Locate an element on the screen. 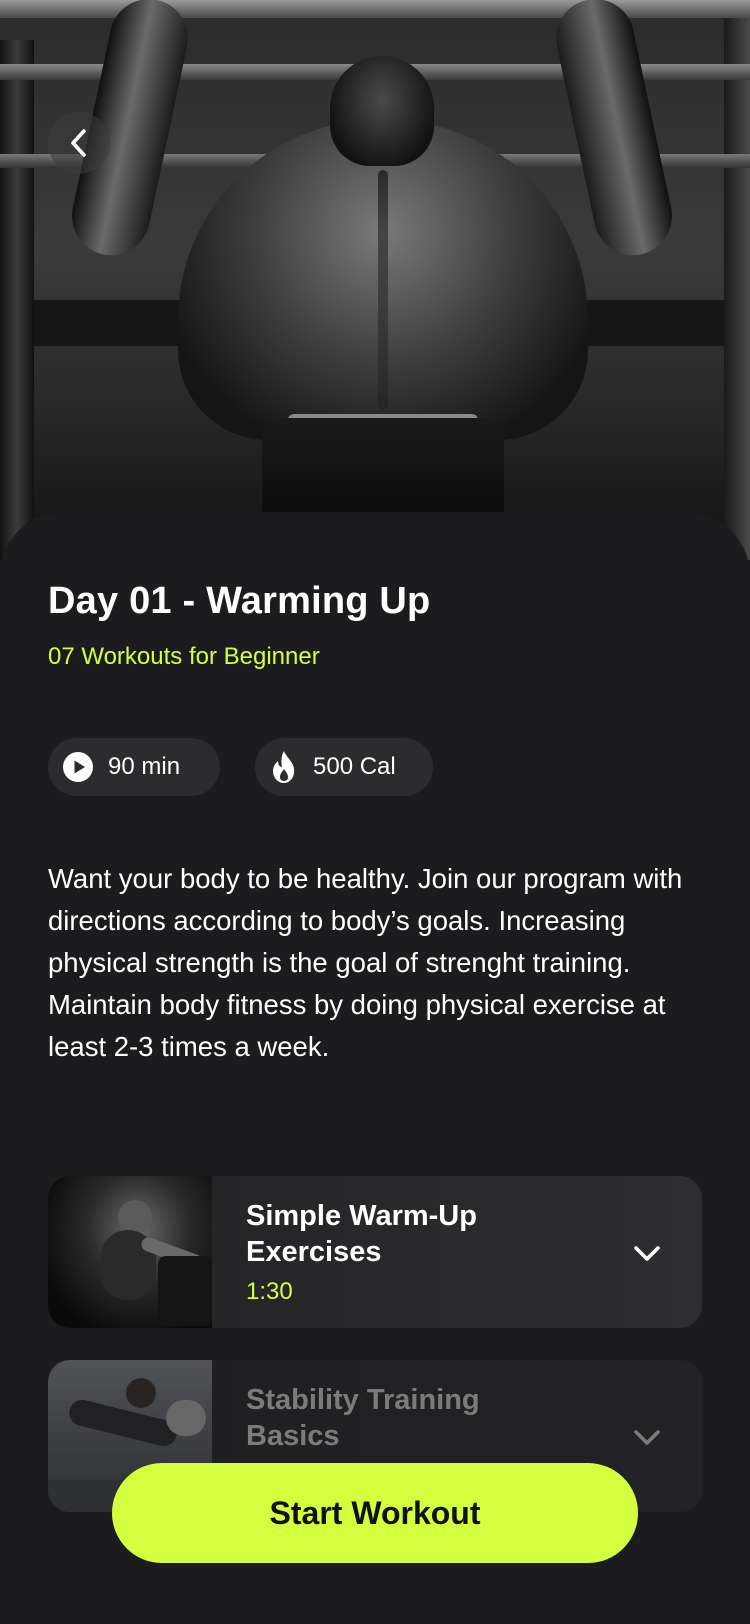 The width and height of the screenshot is (750, 1624). exercise-card: Simple Warm-Up Exercises 1:30 is located at coordinates (375, 1252).